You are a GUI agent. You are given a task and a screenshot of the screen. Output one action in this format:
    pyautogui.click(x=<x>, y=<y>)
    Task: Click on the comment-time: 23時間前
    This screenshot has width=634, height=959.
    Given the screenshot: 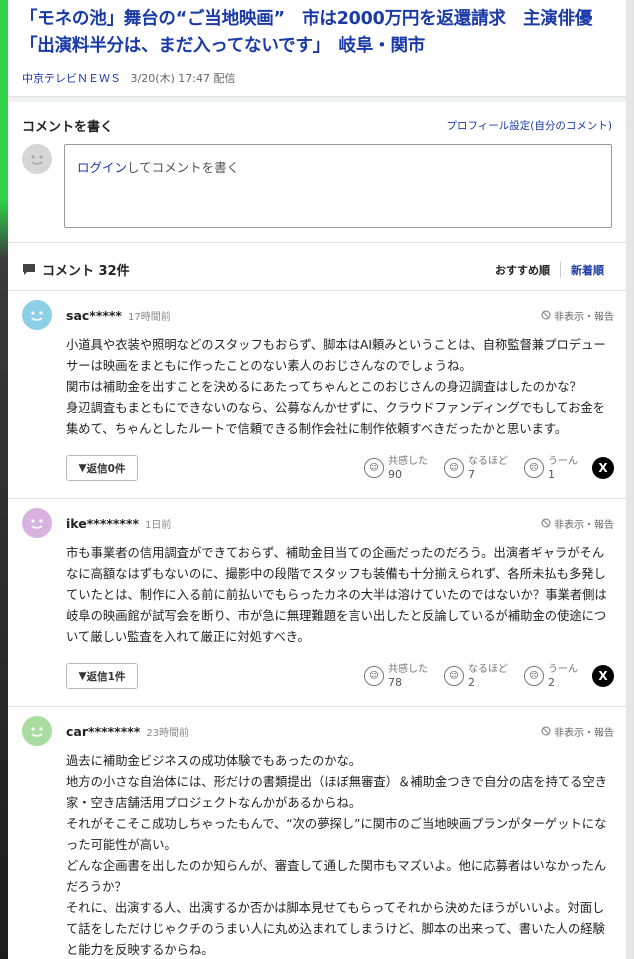 What is the action you would take?
    pyautogui.click(x=168, y=733)
    